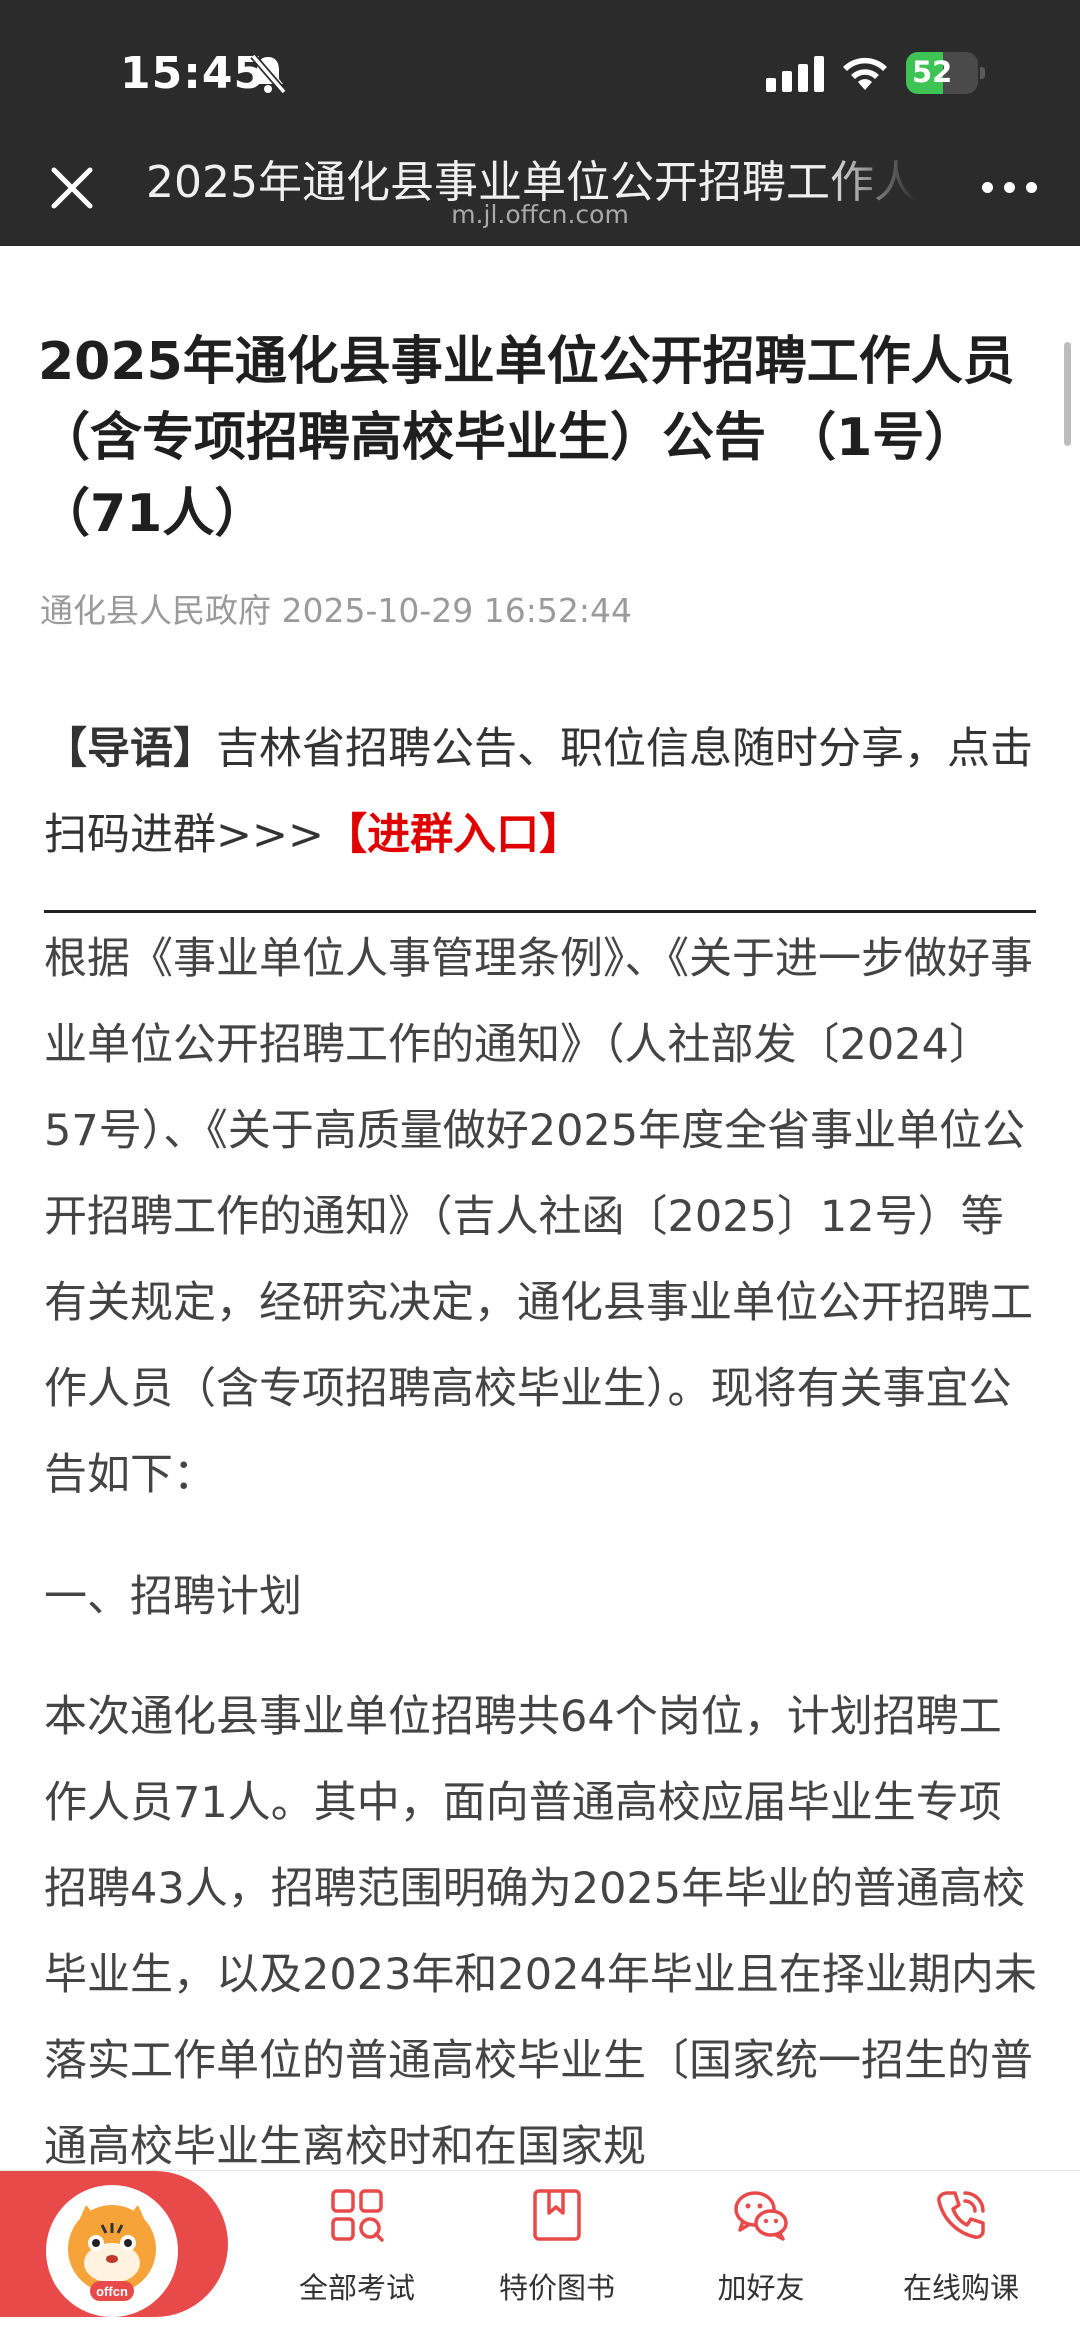 This screenshot has width=1080, height=2341. I want to click on tab-label: 特价图书, so click(556, 2288).